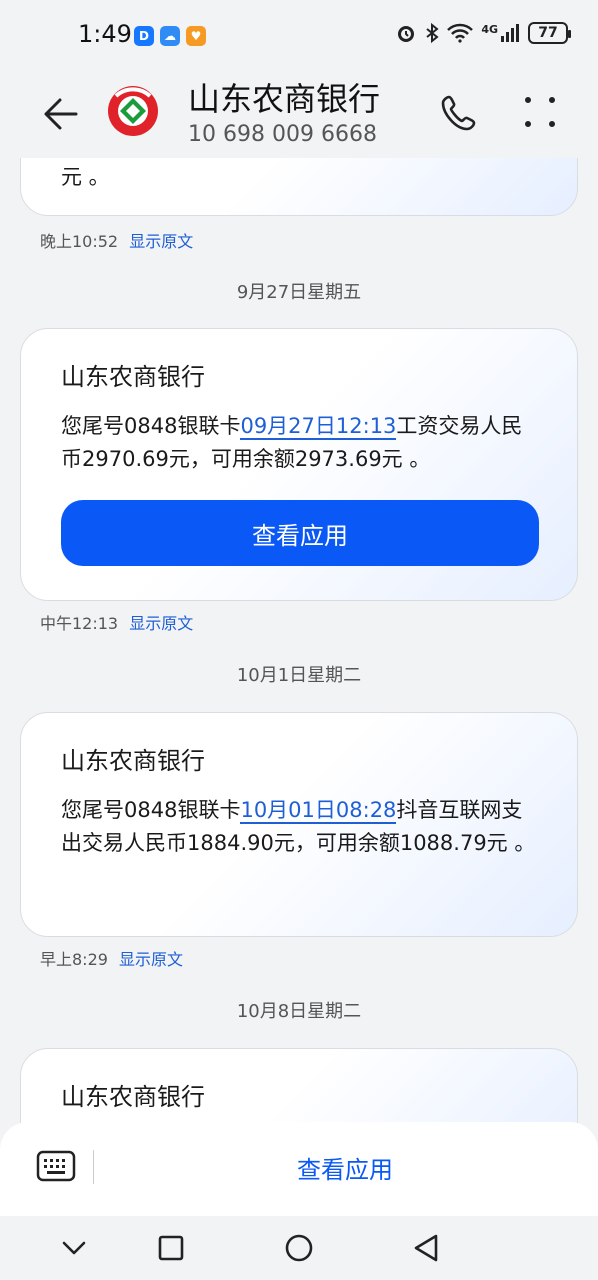 The height and width of the screenshot is (1280, 598). What do you see at coordinates (282, 134) in the screenshot?
I see `contact-phone-number: 10 698 009 6668` at bounding box center [282, 134].